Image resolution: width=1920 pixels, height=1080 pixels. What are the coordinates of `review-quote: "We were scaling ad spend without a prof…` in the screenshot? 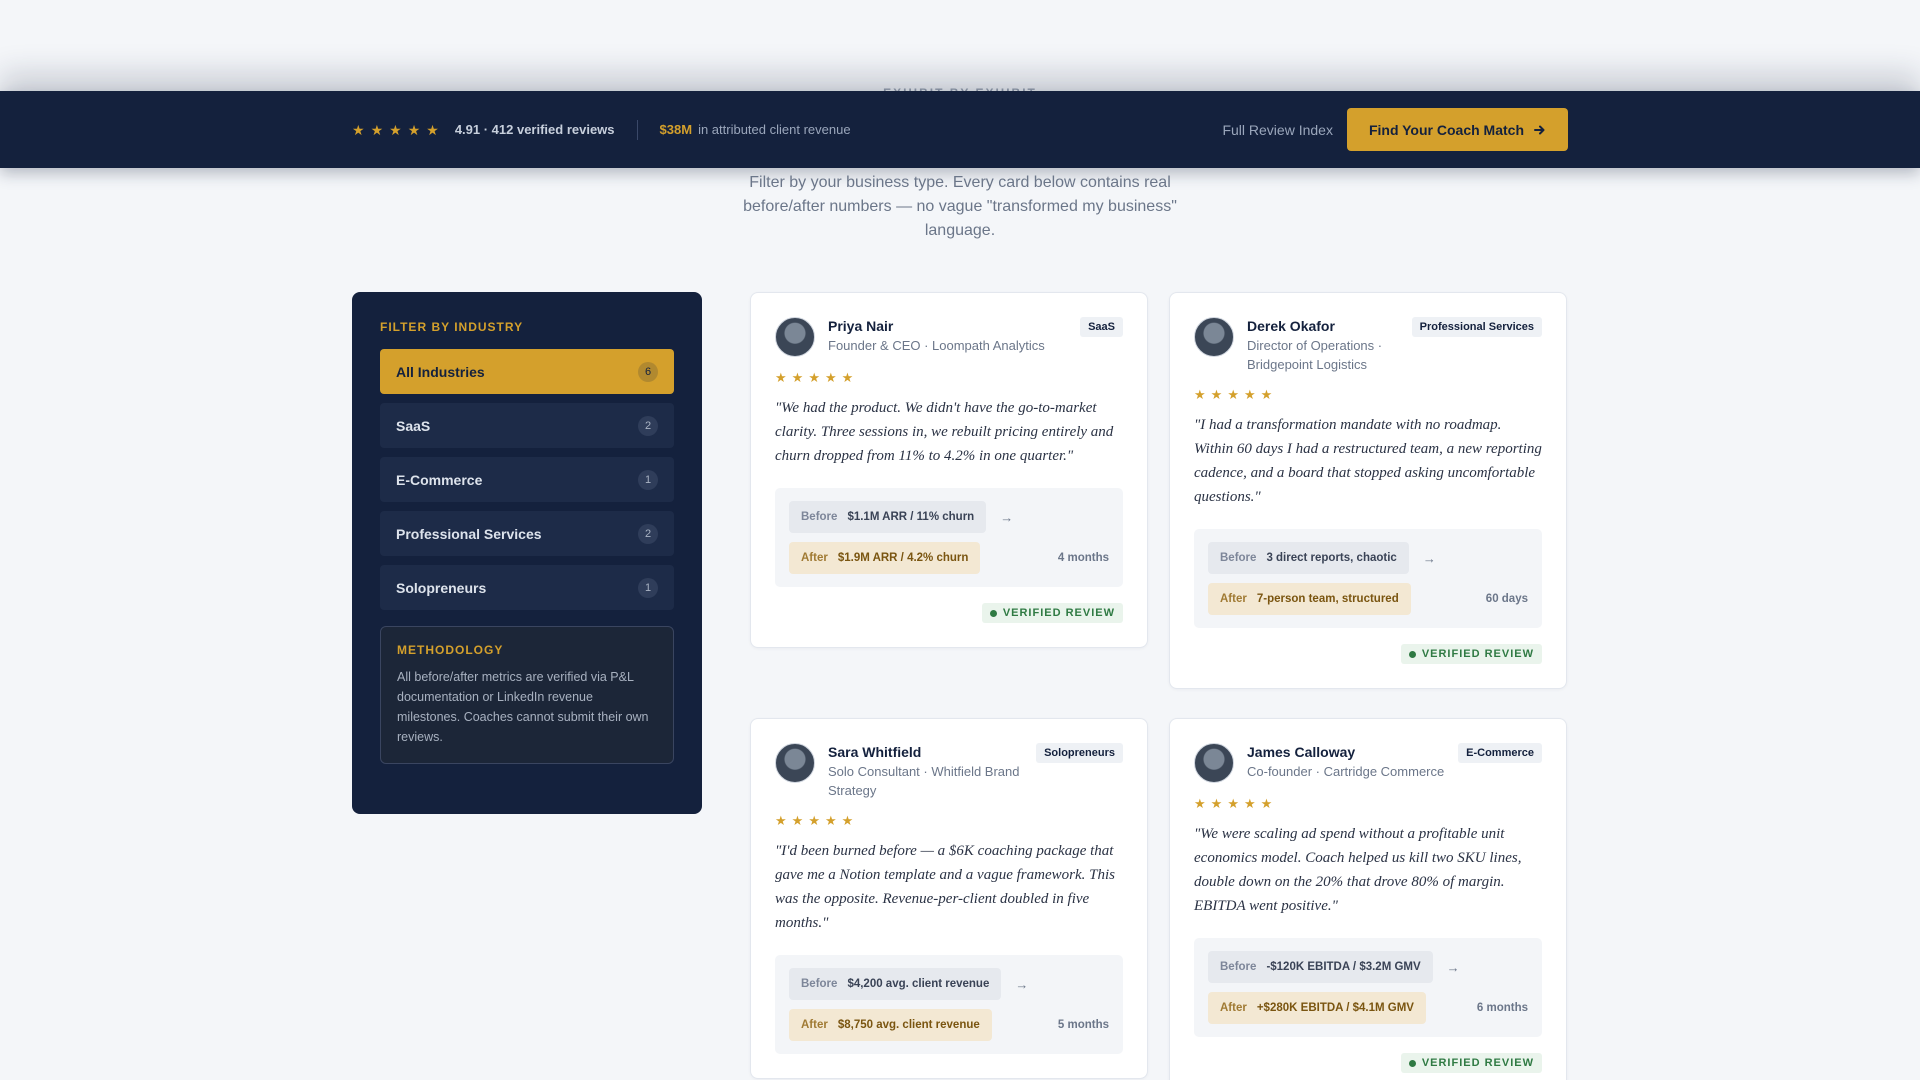 It's located at (1358, 870).